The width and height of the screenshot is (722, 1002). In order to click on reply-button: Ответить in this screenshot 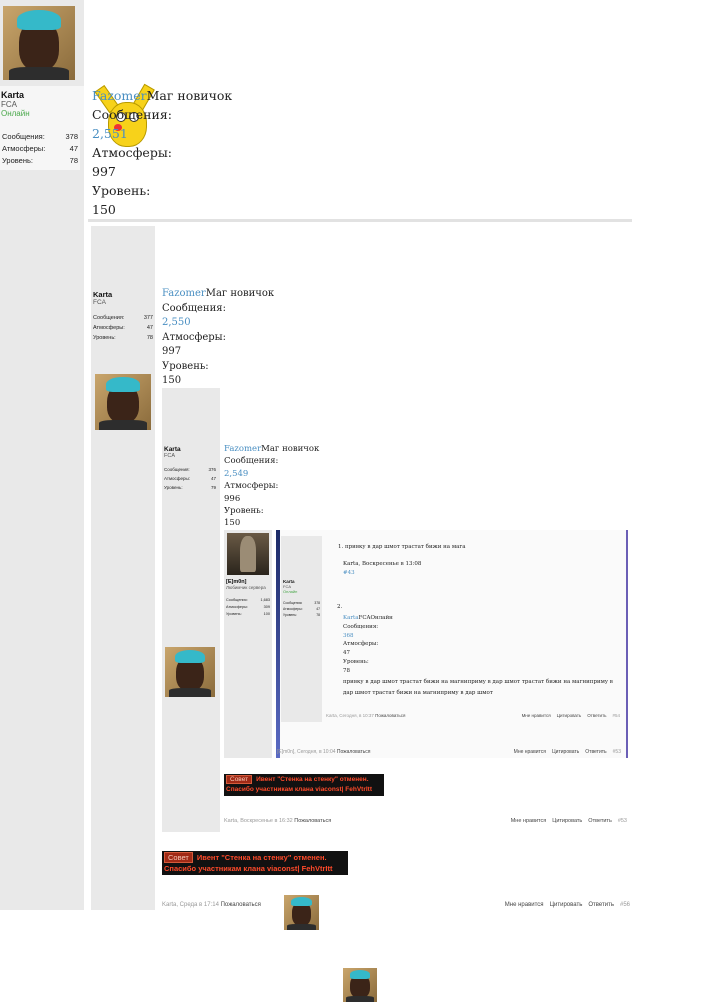, I will do `click(596, 715)`.